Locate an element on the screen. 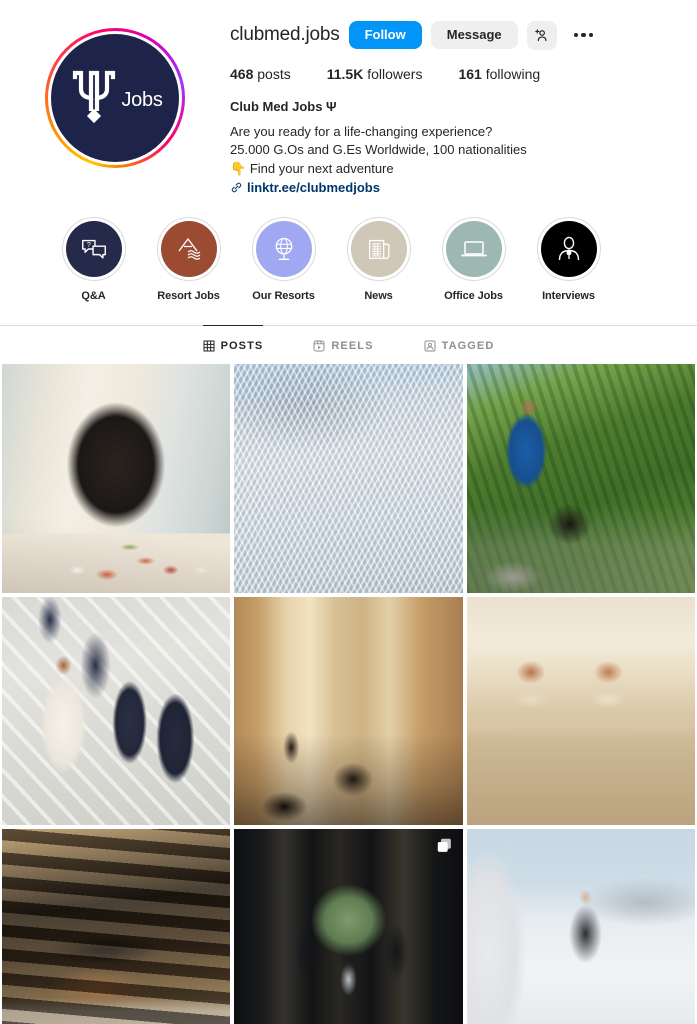  tab-posts: POSTS is located at coordinates (233, 344).